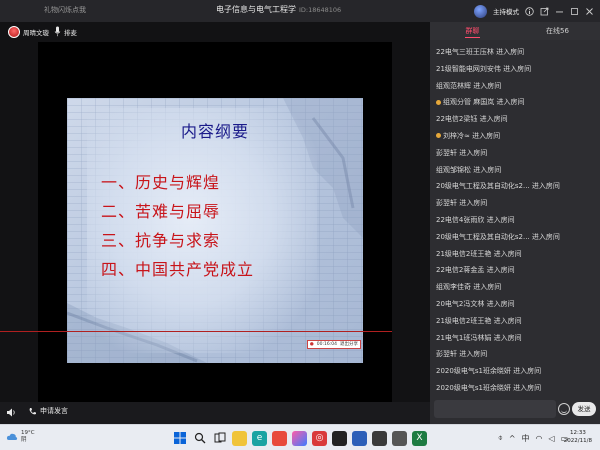 The height and width of the screenshot is (450, 600). I want to click on task-view-icon, so click(219, 438).